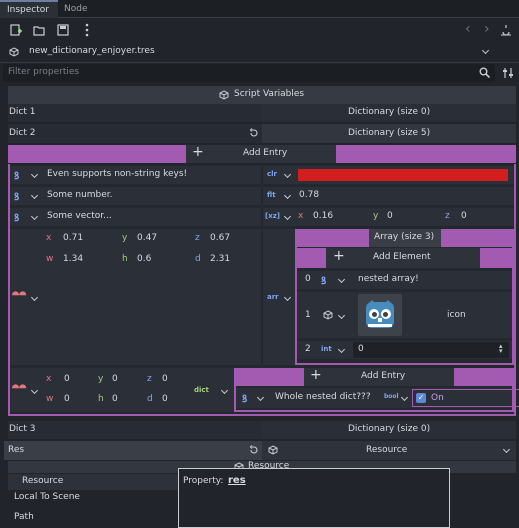 This screenshot has width=519, height=528. Describe the element at coordinates (93, 482) in the screenshot. I see `resource-group-header: Resource` at that location.